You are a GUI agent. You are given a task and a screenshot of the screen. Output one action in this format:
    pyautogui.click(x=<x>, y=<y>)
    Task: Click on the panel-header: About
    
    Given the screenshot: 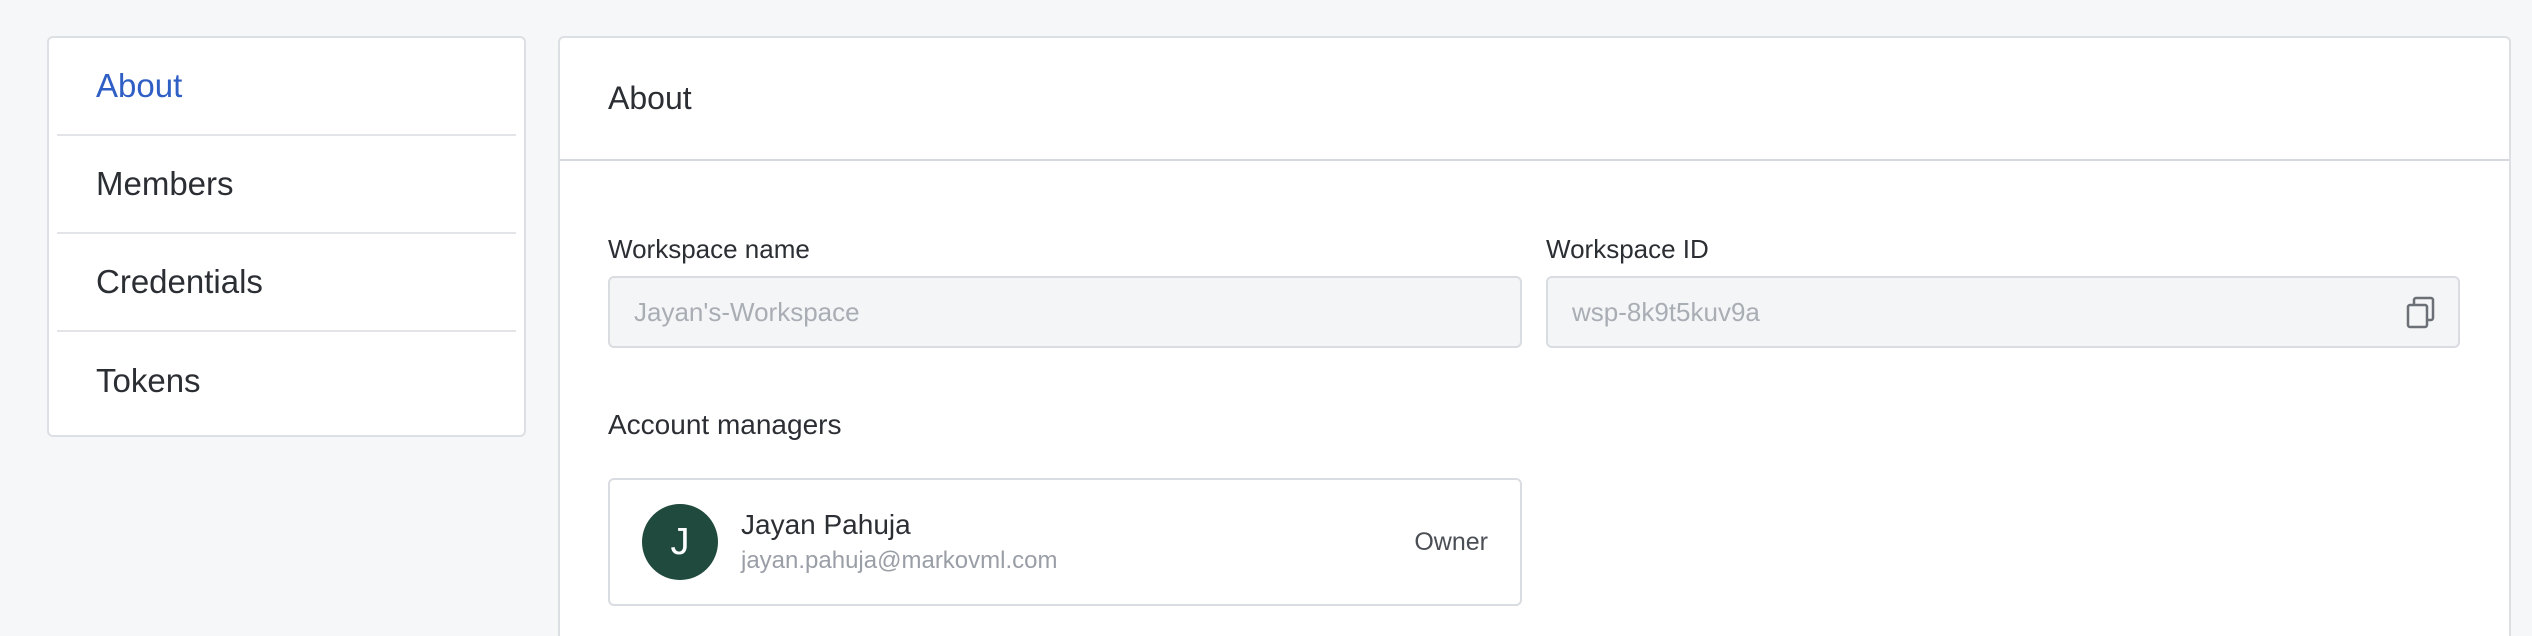 What is the action you would take?
    pyautogui.click(x=1534, y=99)
    